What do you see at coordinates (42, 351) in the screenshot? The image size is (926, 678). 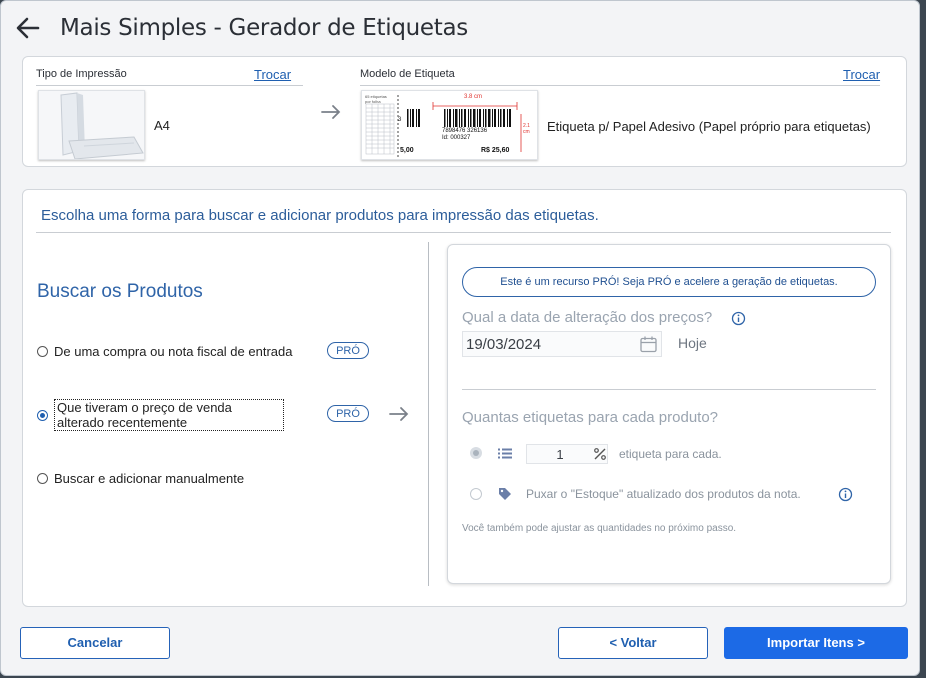 I see `radio-purchase-invoice` at bounding box center [42, 351].